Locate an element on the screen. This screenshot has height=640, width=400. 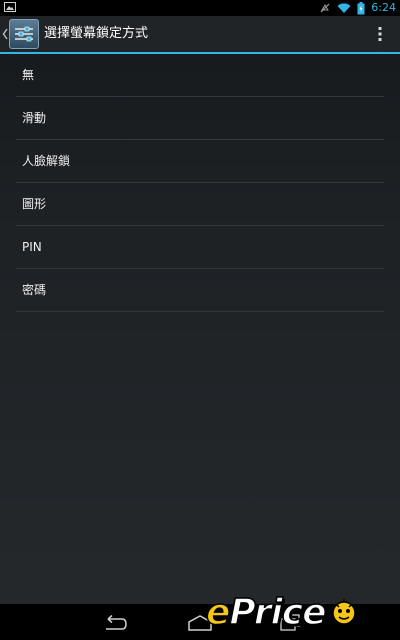
lock-option-slide: 滑動 is located at coordinates (200, 118).